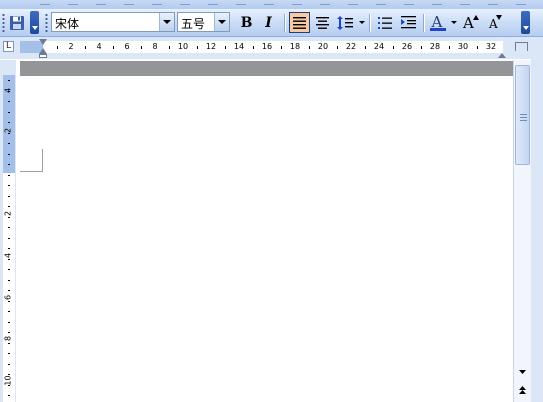 The image size is (543, 402). Describe the element at coordinates (203, 22) in the screenshot. I see `font-size-combobox: 五号` at that location.